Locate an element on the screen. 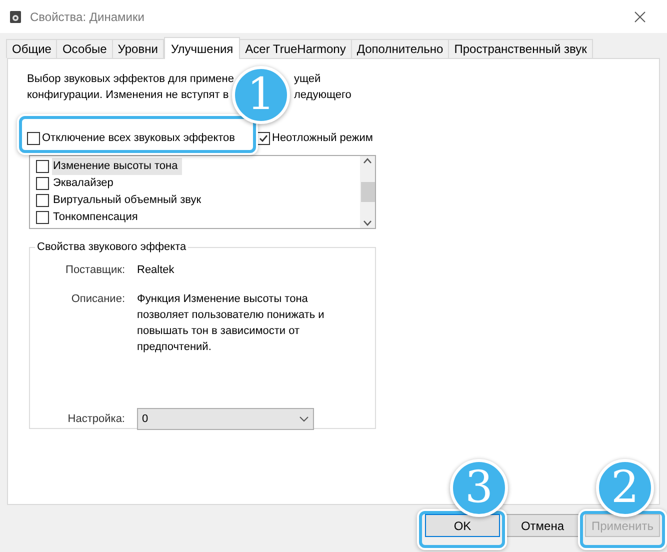 The width and height of the screenshot is (667, 552). checkbox-label: Отключение всех звуковых эффектов is located at coordinates (138, 138).